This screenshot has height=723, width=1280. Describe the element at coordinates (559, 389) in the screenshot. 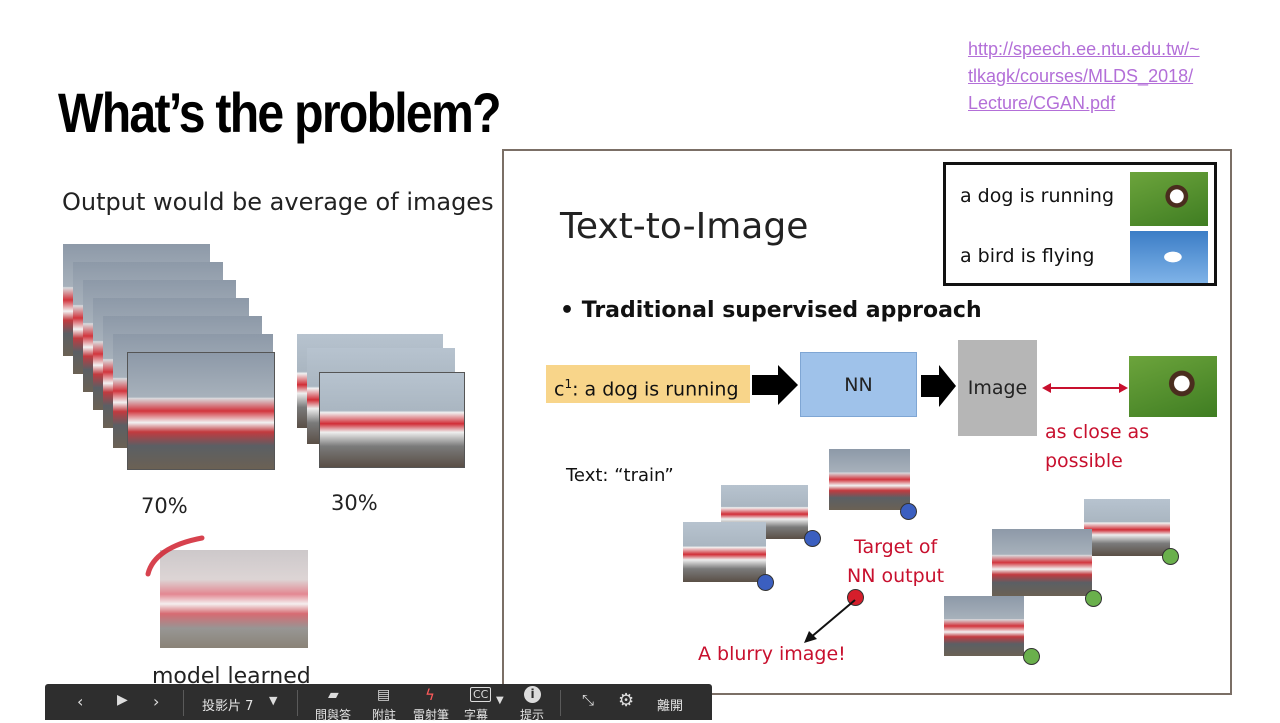

I see `input-prefix: c` at that location.